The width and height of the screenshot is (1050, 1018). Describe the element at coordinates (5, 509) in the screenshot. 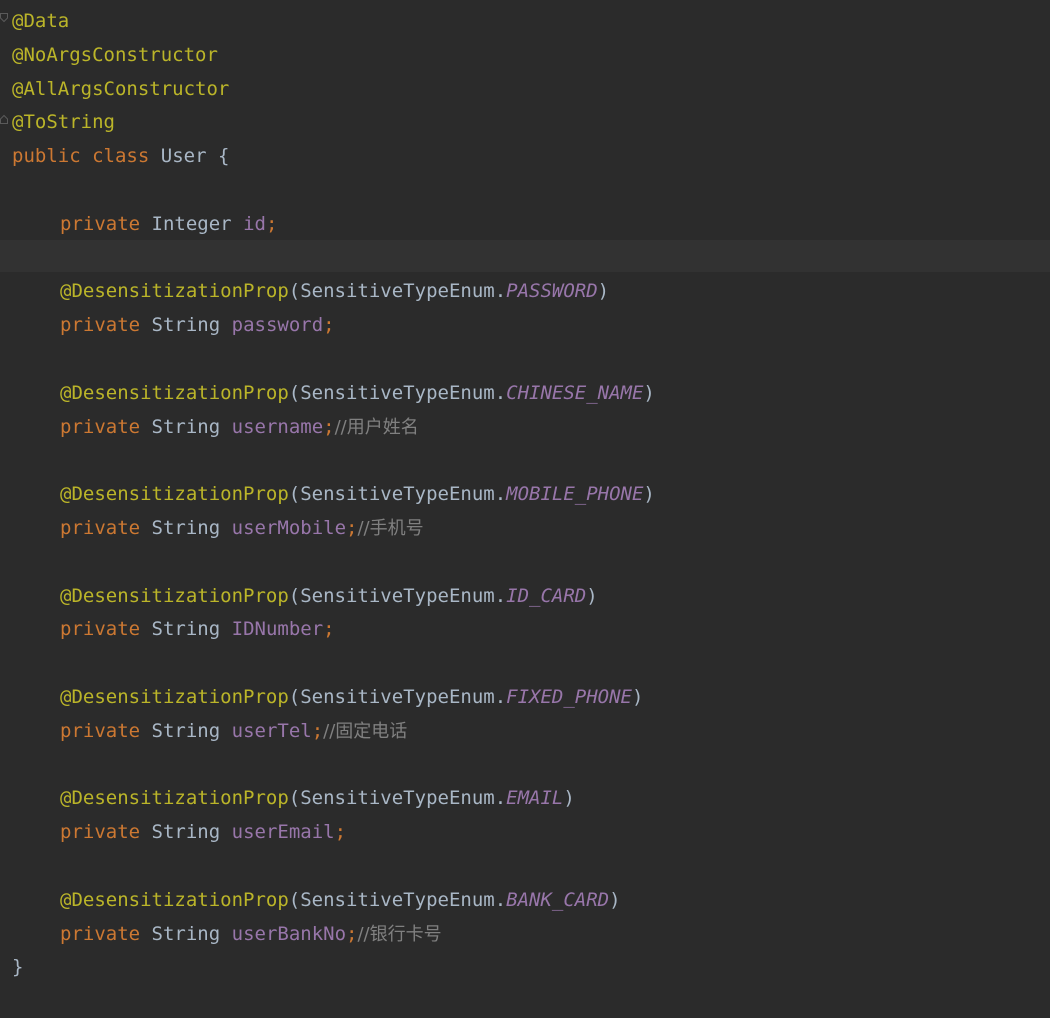

I see `fold-gutter` at that location.